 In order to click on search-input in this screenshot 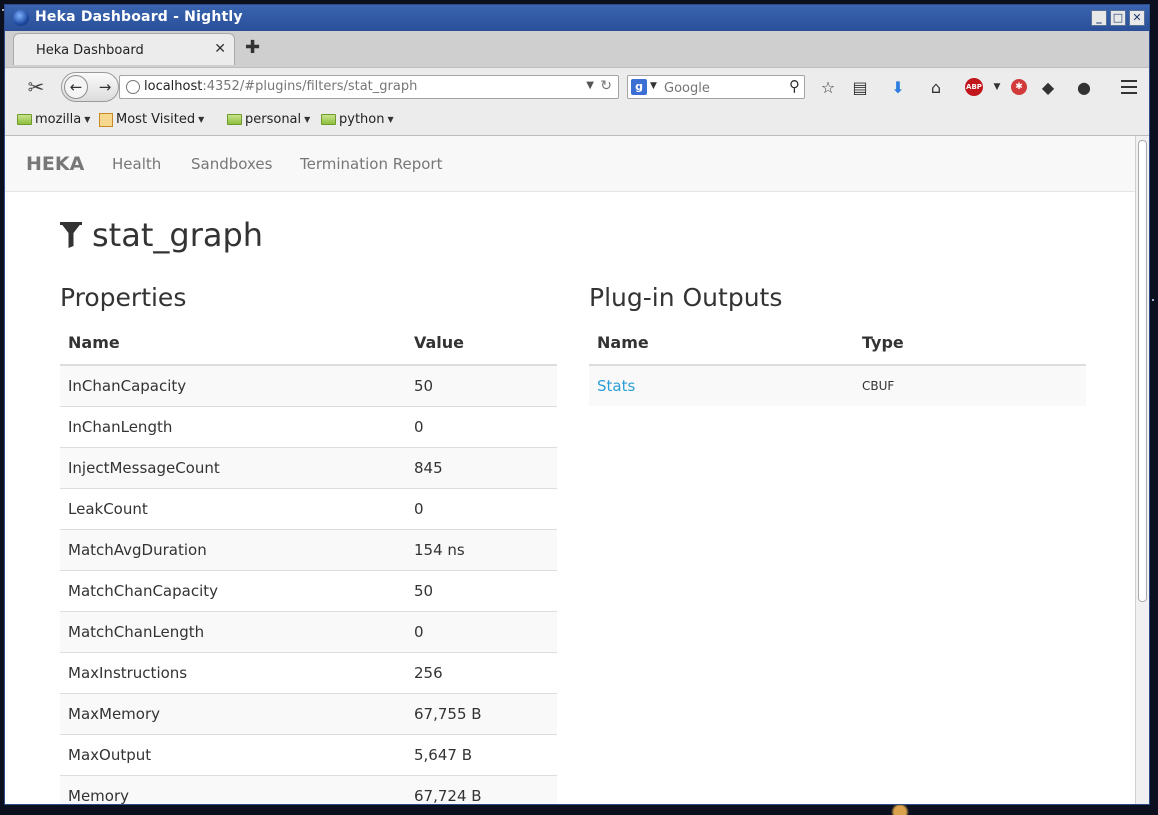, I will do `click(724, 88)`.